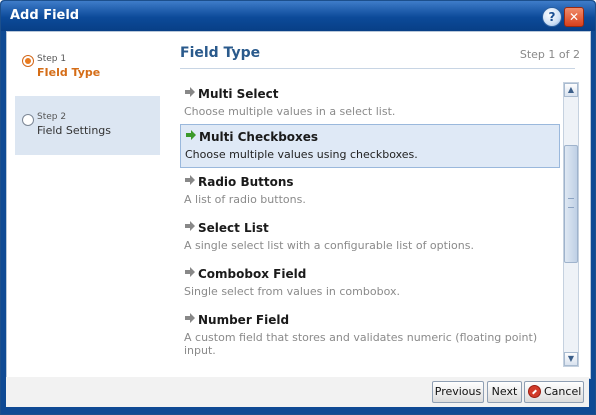 The image size is (596, 415). What do you see at coordinates (74, 130) in the screenshot?
I see `step-label: Field Settings` at bounding box center [74, 130].